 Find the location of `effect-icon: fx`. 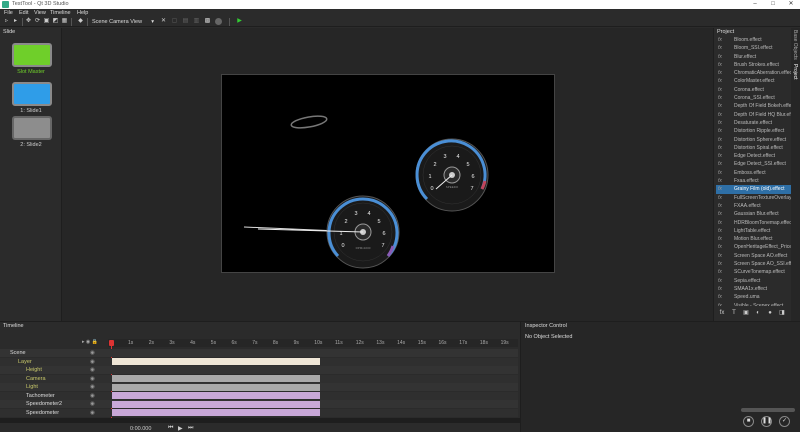

effect-icon: fx is located at coordinates (722, 313).